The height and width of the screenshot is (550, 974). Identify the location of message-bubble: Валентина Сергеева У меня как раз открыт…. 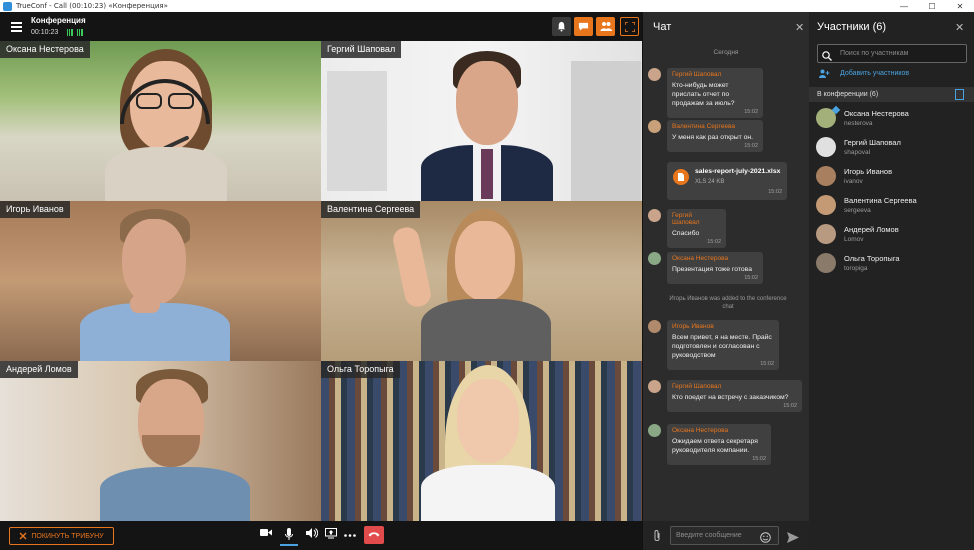
(715, 136).